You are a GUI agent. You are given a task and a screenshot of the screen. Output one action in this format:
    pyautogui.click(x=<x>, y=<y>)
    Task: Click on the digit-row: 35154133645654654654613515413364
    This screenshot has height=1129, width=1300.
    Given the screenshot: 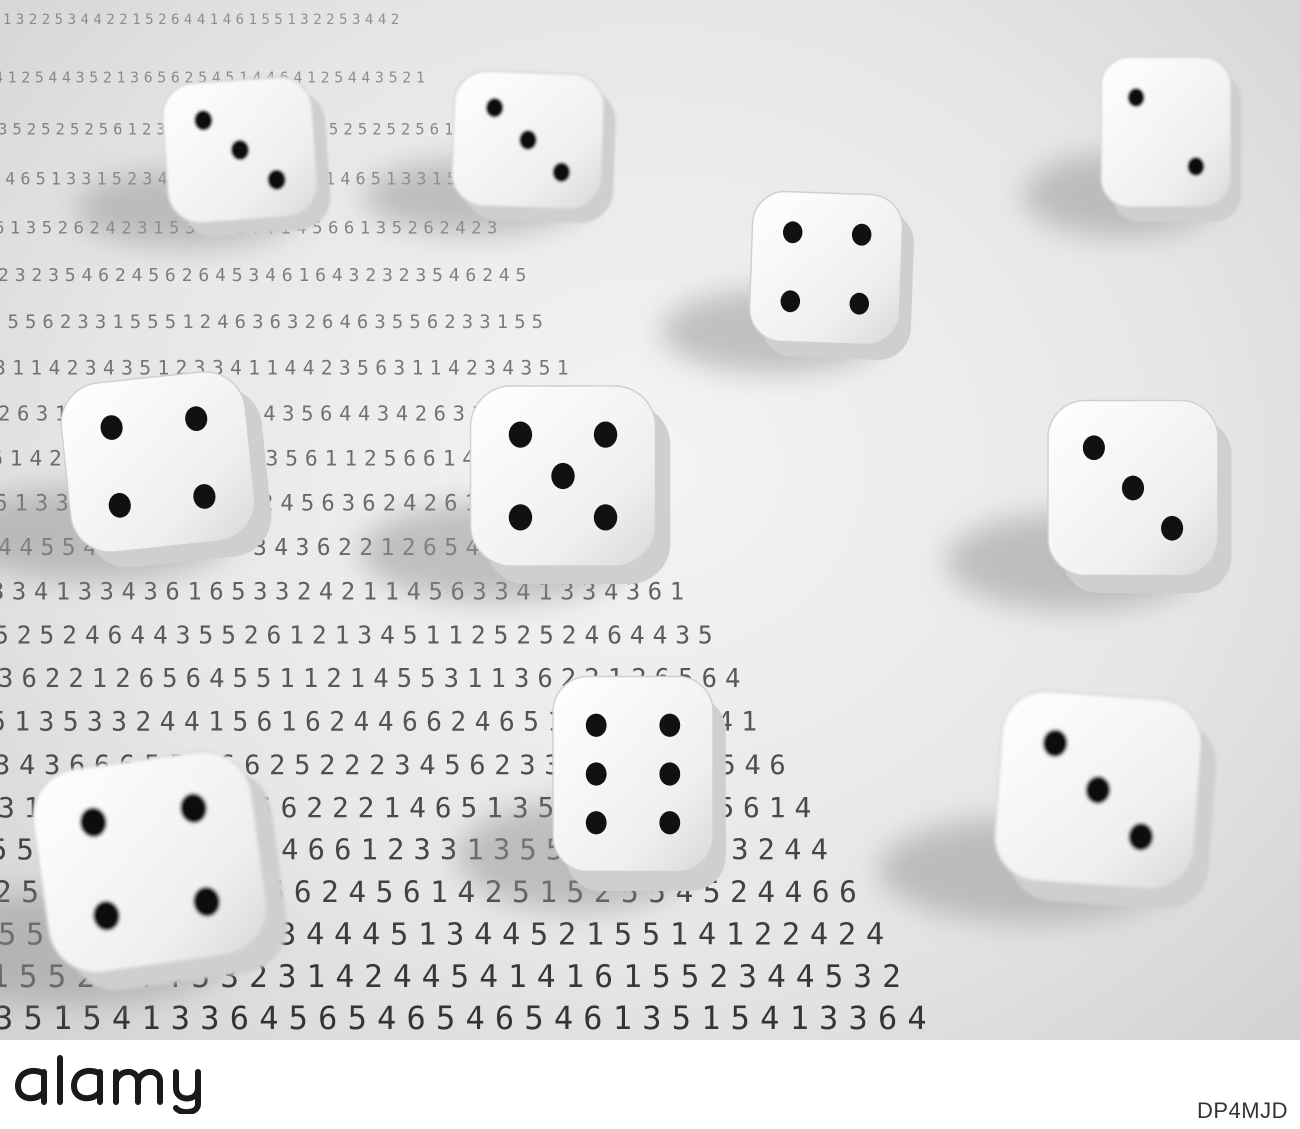 What is the action you would take?
    pyautogui.click(x=468, y=1018)
    